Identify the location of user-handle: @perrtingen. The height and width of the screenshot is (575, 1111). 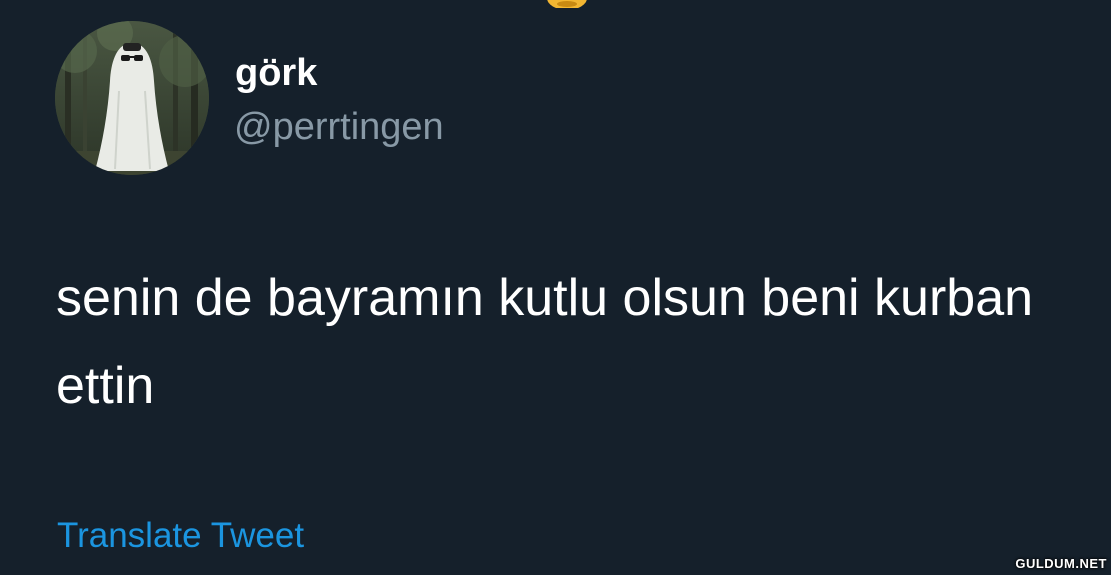
(339, 127).